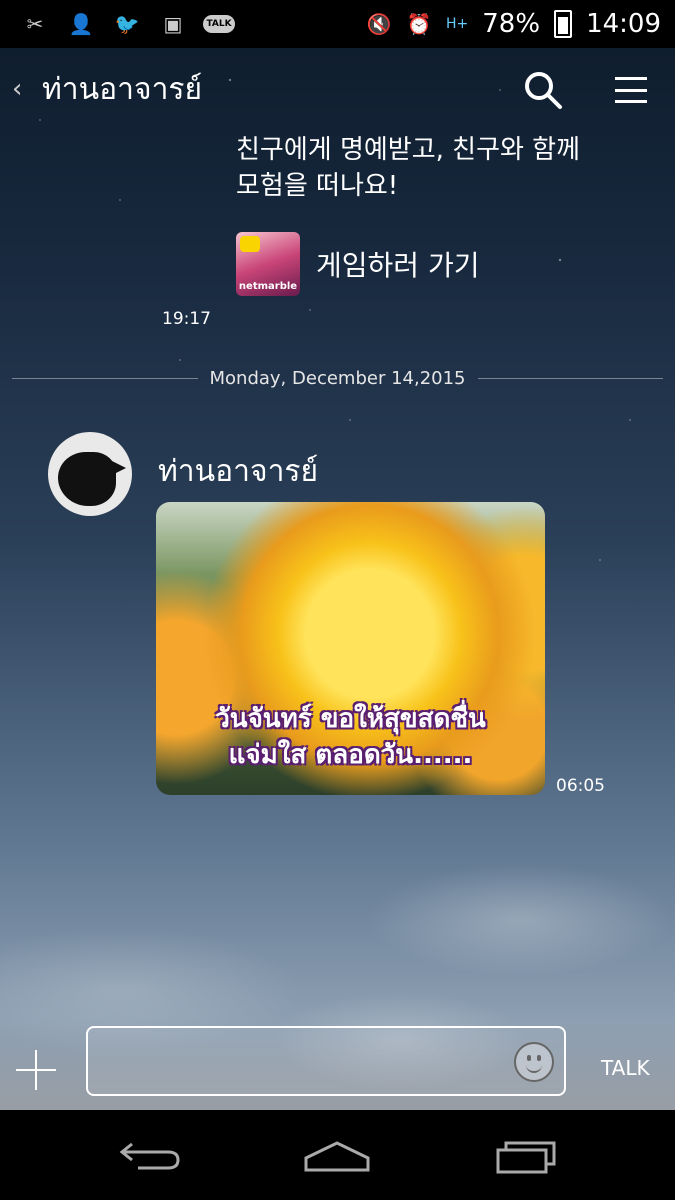  I want to click on sender-name: ท่านอาจารย์, so click(238, 471).